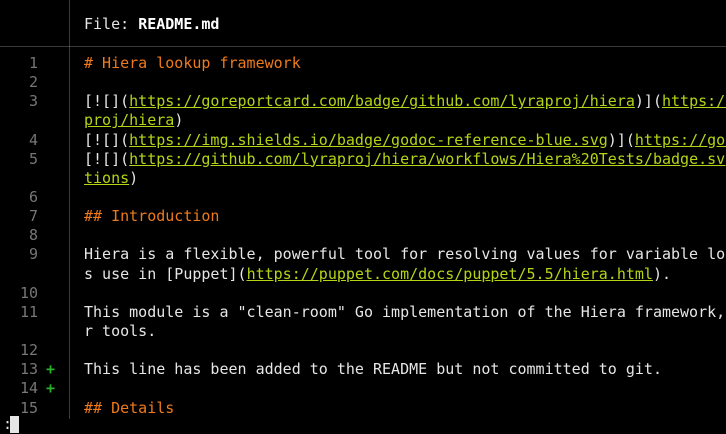 The image size is (726, 434). I want to click on file-title: File: README.md, so click(151, 24).